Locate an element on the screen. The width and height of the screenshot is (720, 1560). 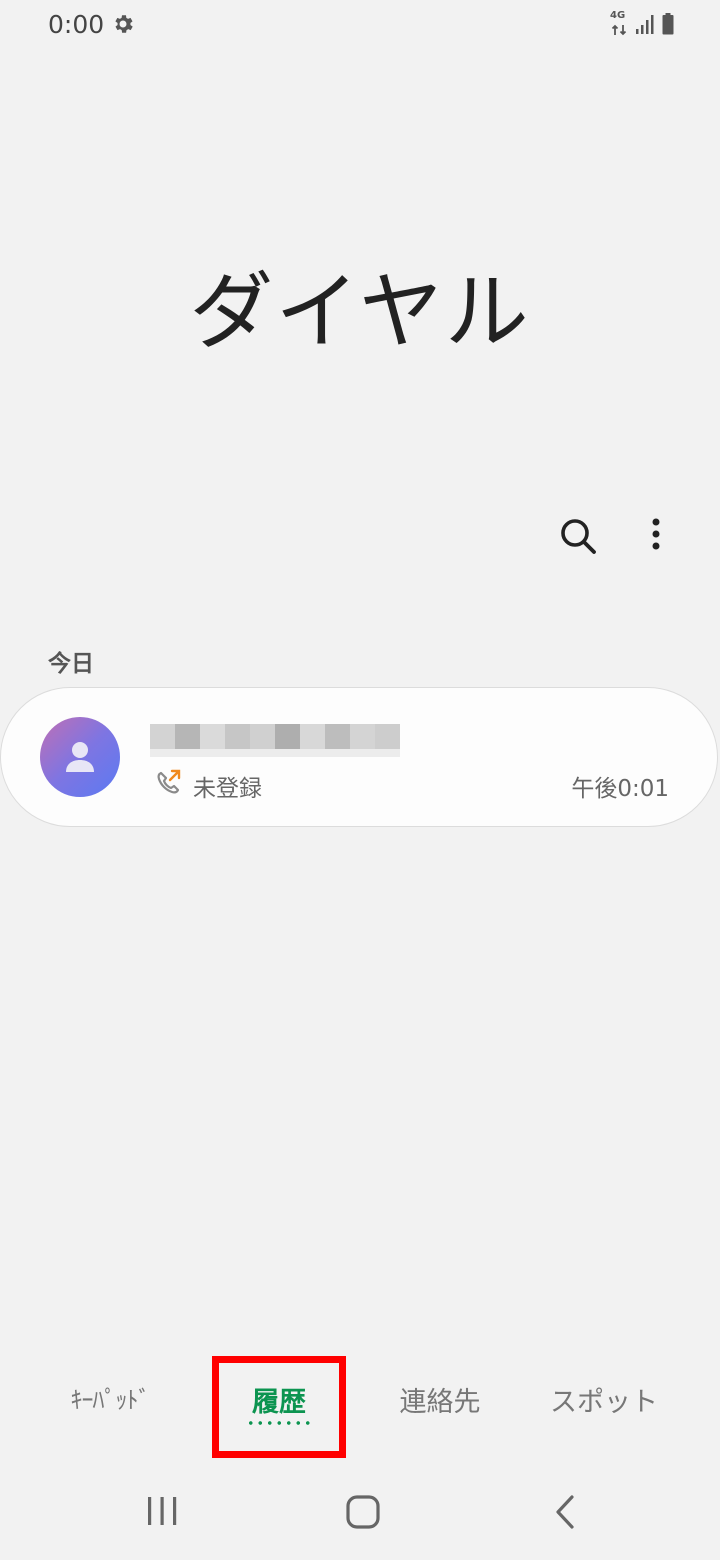
status-right-icons: 4G is located at coordinates (642, 23).